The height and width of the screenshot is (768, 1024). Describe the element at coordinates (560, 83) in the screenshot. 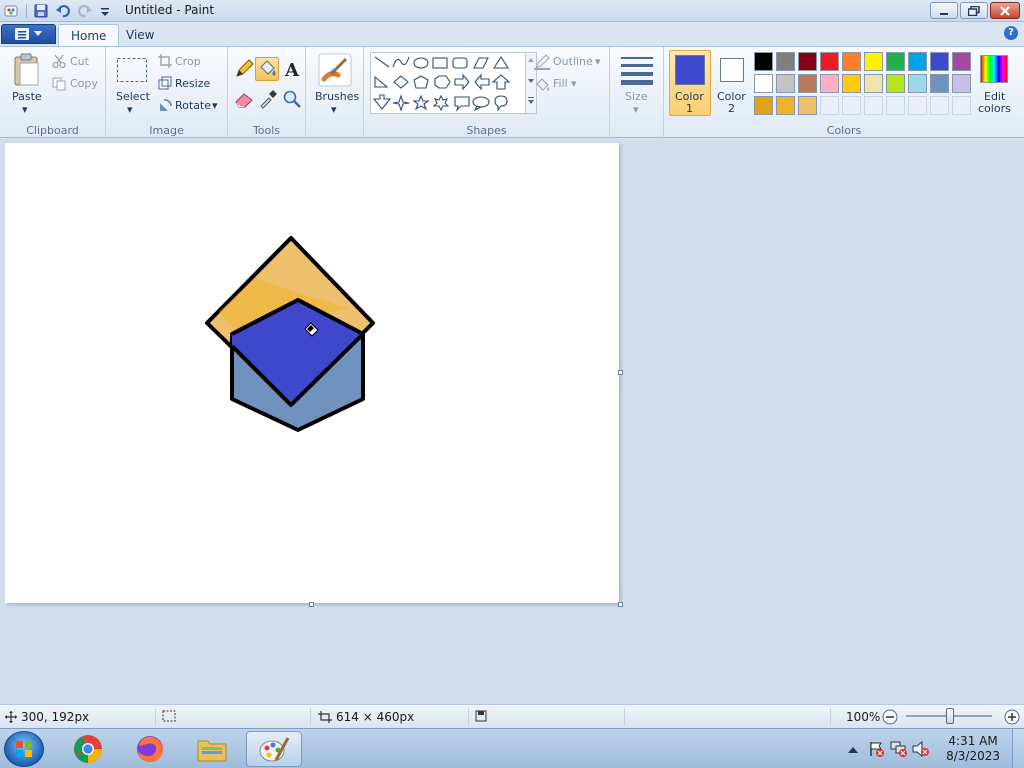

I see `fill-button: Fill` at that location.